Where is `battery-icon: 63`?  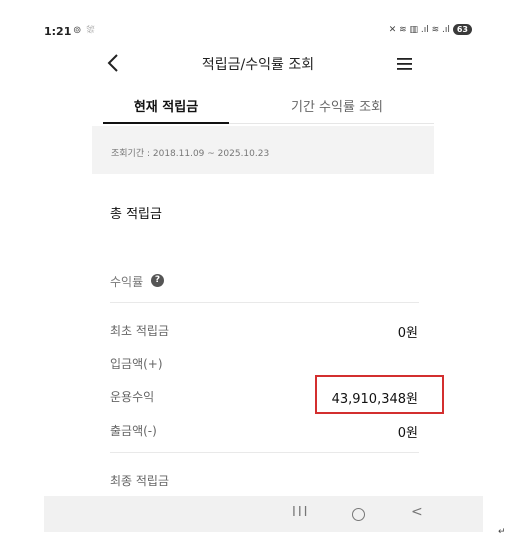
battery-icon: 63 is located at coordinates (462, 29).